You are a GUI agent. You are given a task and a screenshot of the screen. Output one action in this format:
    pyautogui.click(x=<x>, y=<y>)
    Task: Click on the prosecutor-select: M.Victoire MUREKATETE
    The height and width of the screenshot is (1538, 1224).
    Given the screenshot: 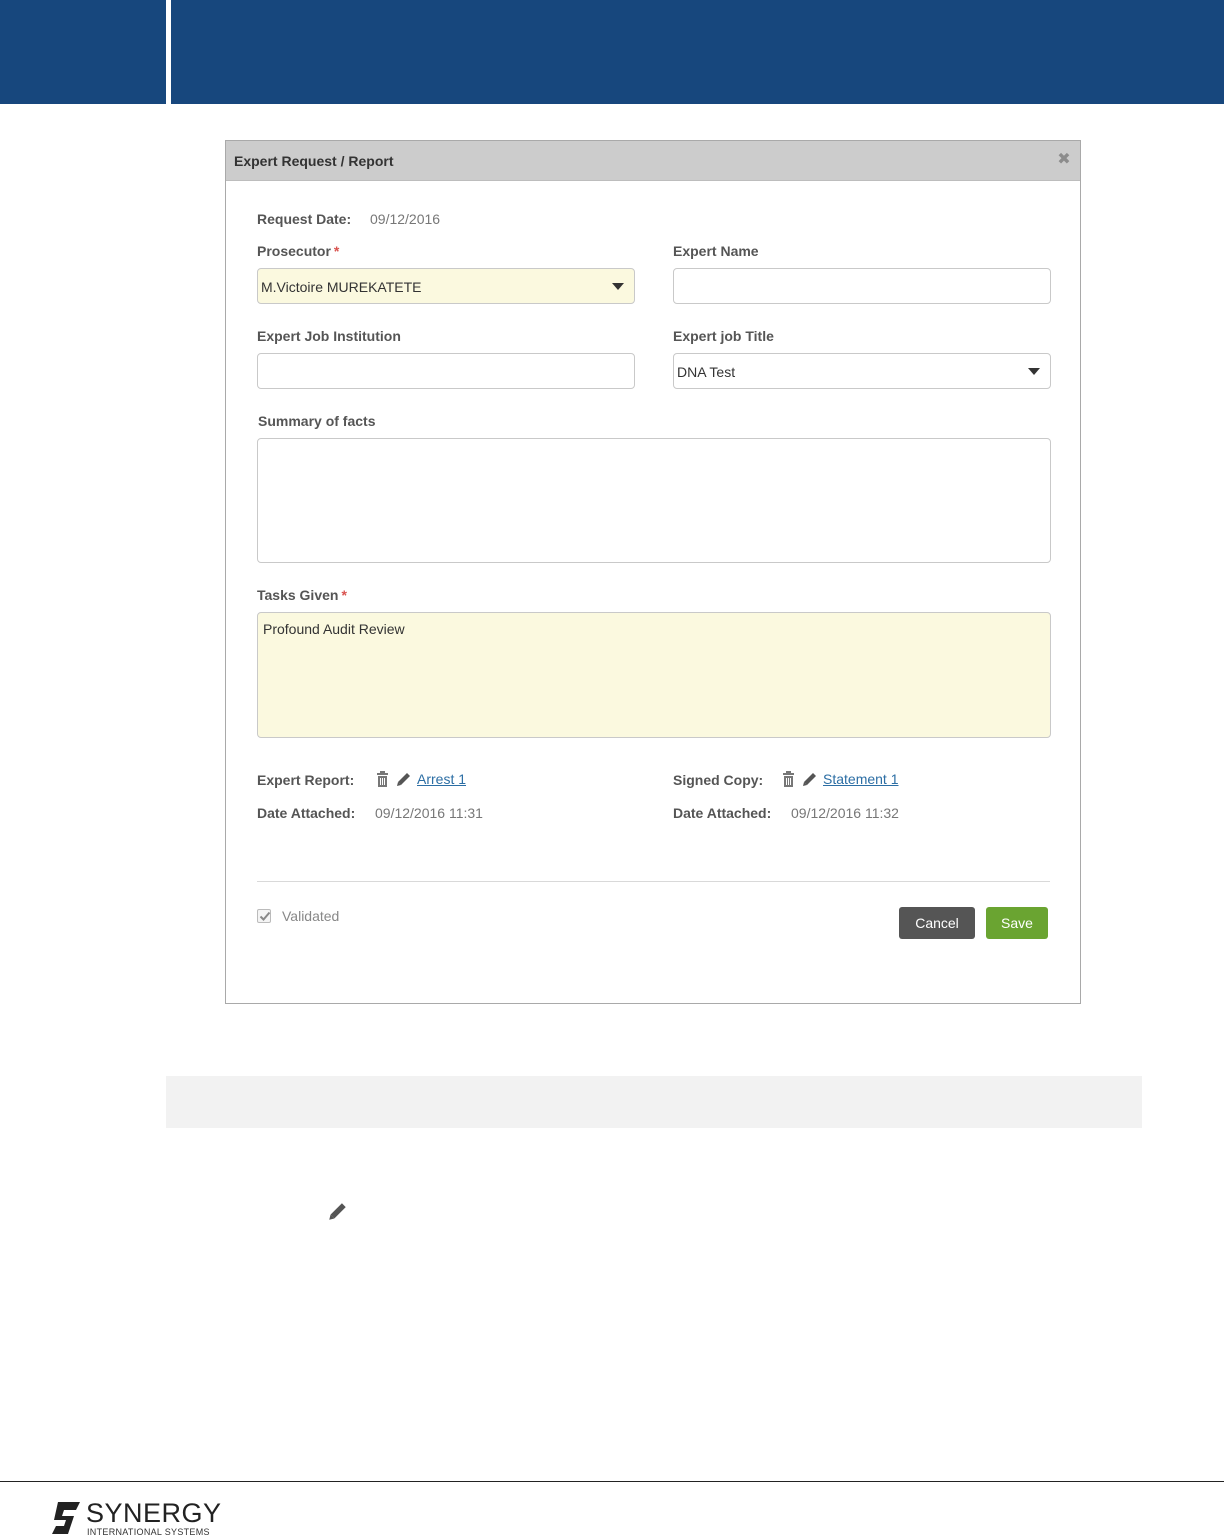 What is the action you would take?
    pyautogui.click(x=446, y=286)
    